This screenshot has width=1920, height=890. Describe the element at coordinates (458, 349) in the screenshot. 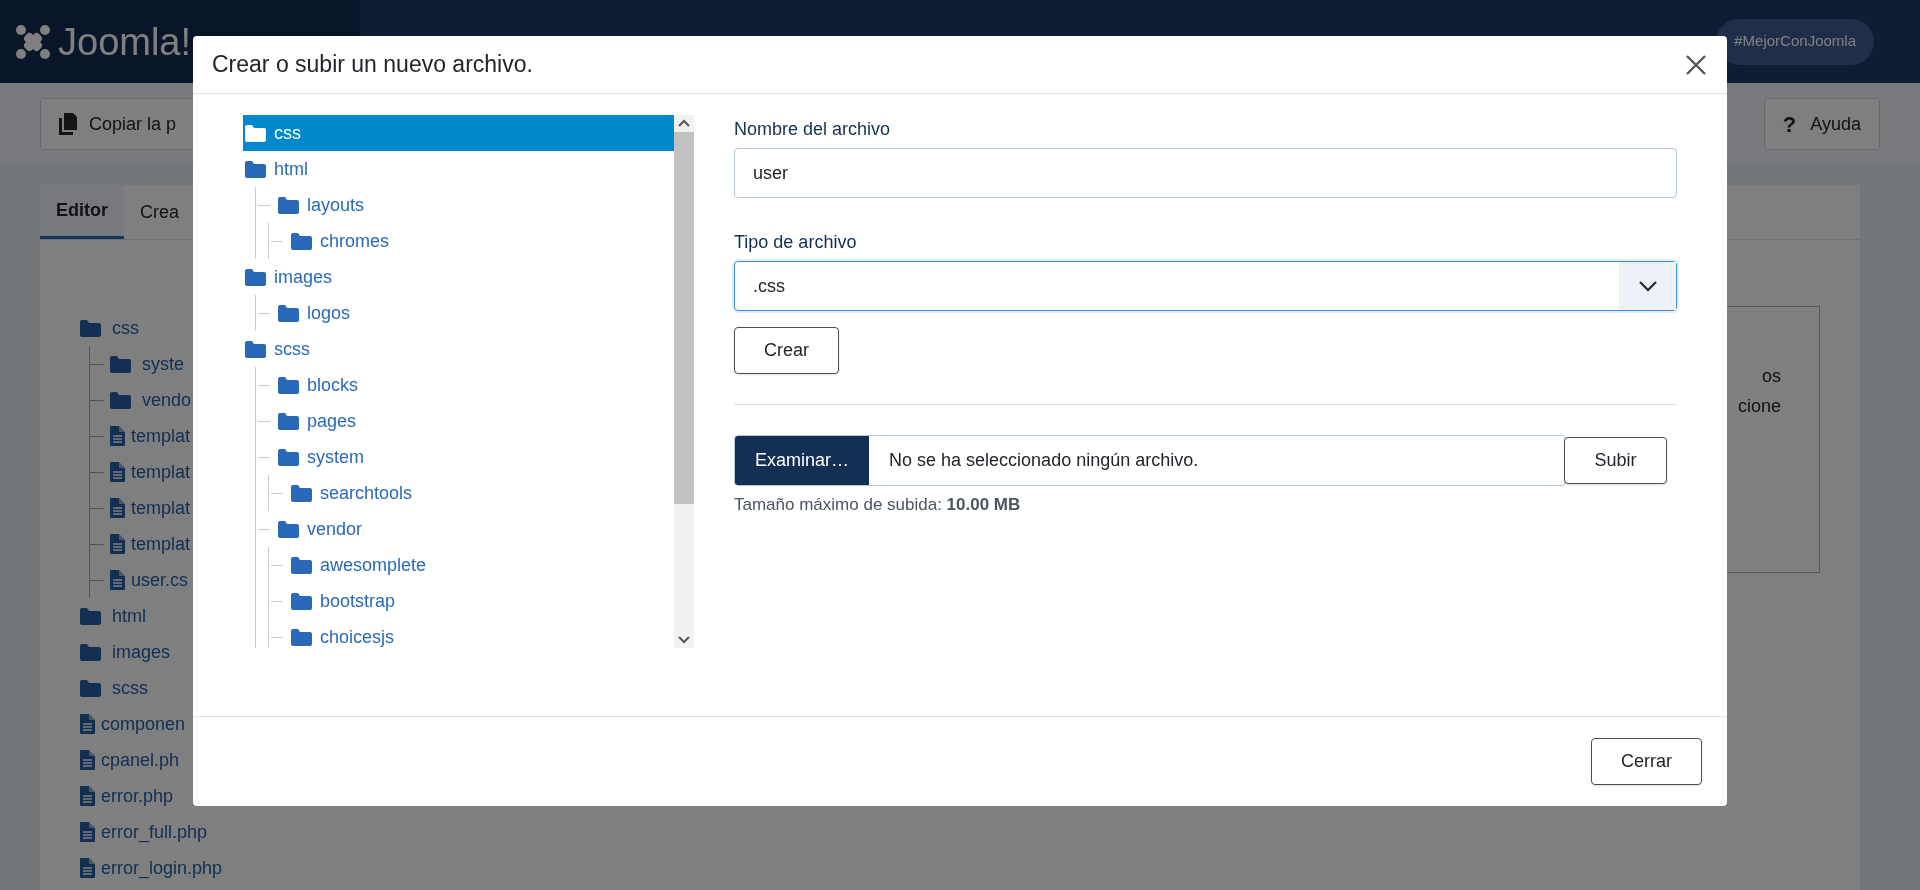

I see `folder-tree-item: scss` at that location.